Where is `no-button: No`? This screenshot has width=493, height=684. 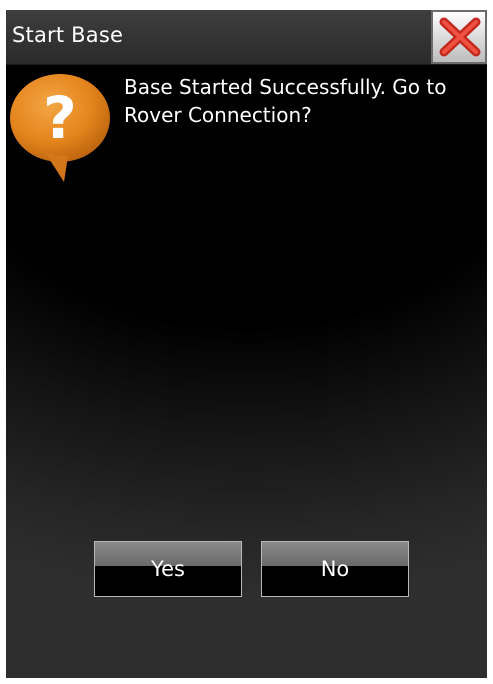
no-button: No is located at coordinates (335, 569).